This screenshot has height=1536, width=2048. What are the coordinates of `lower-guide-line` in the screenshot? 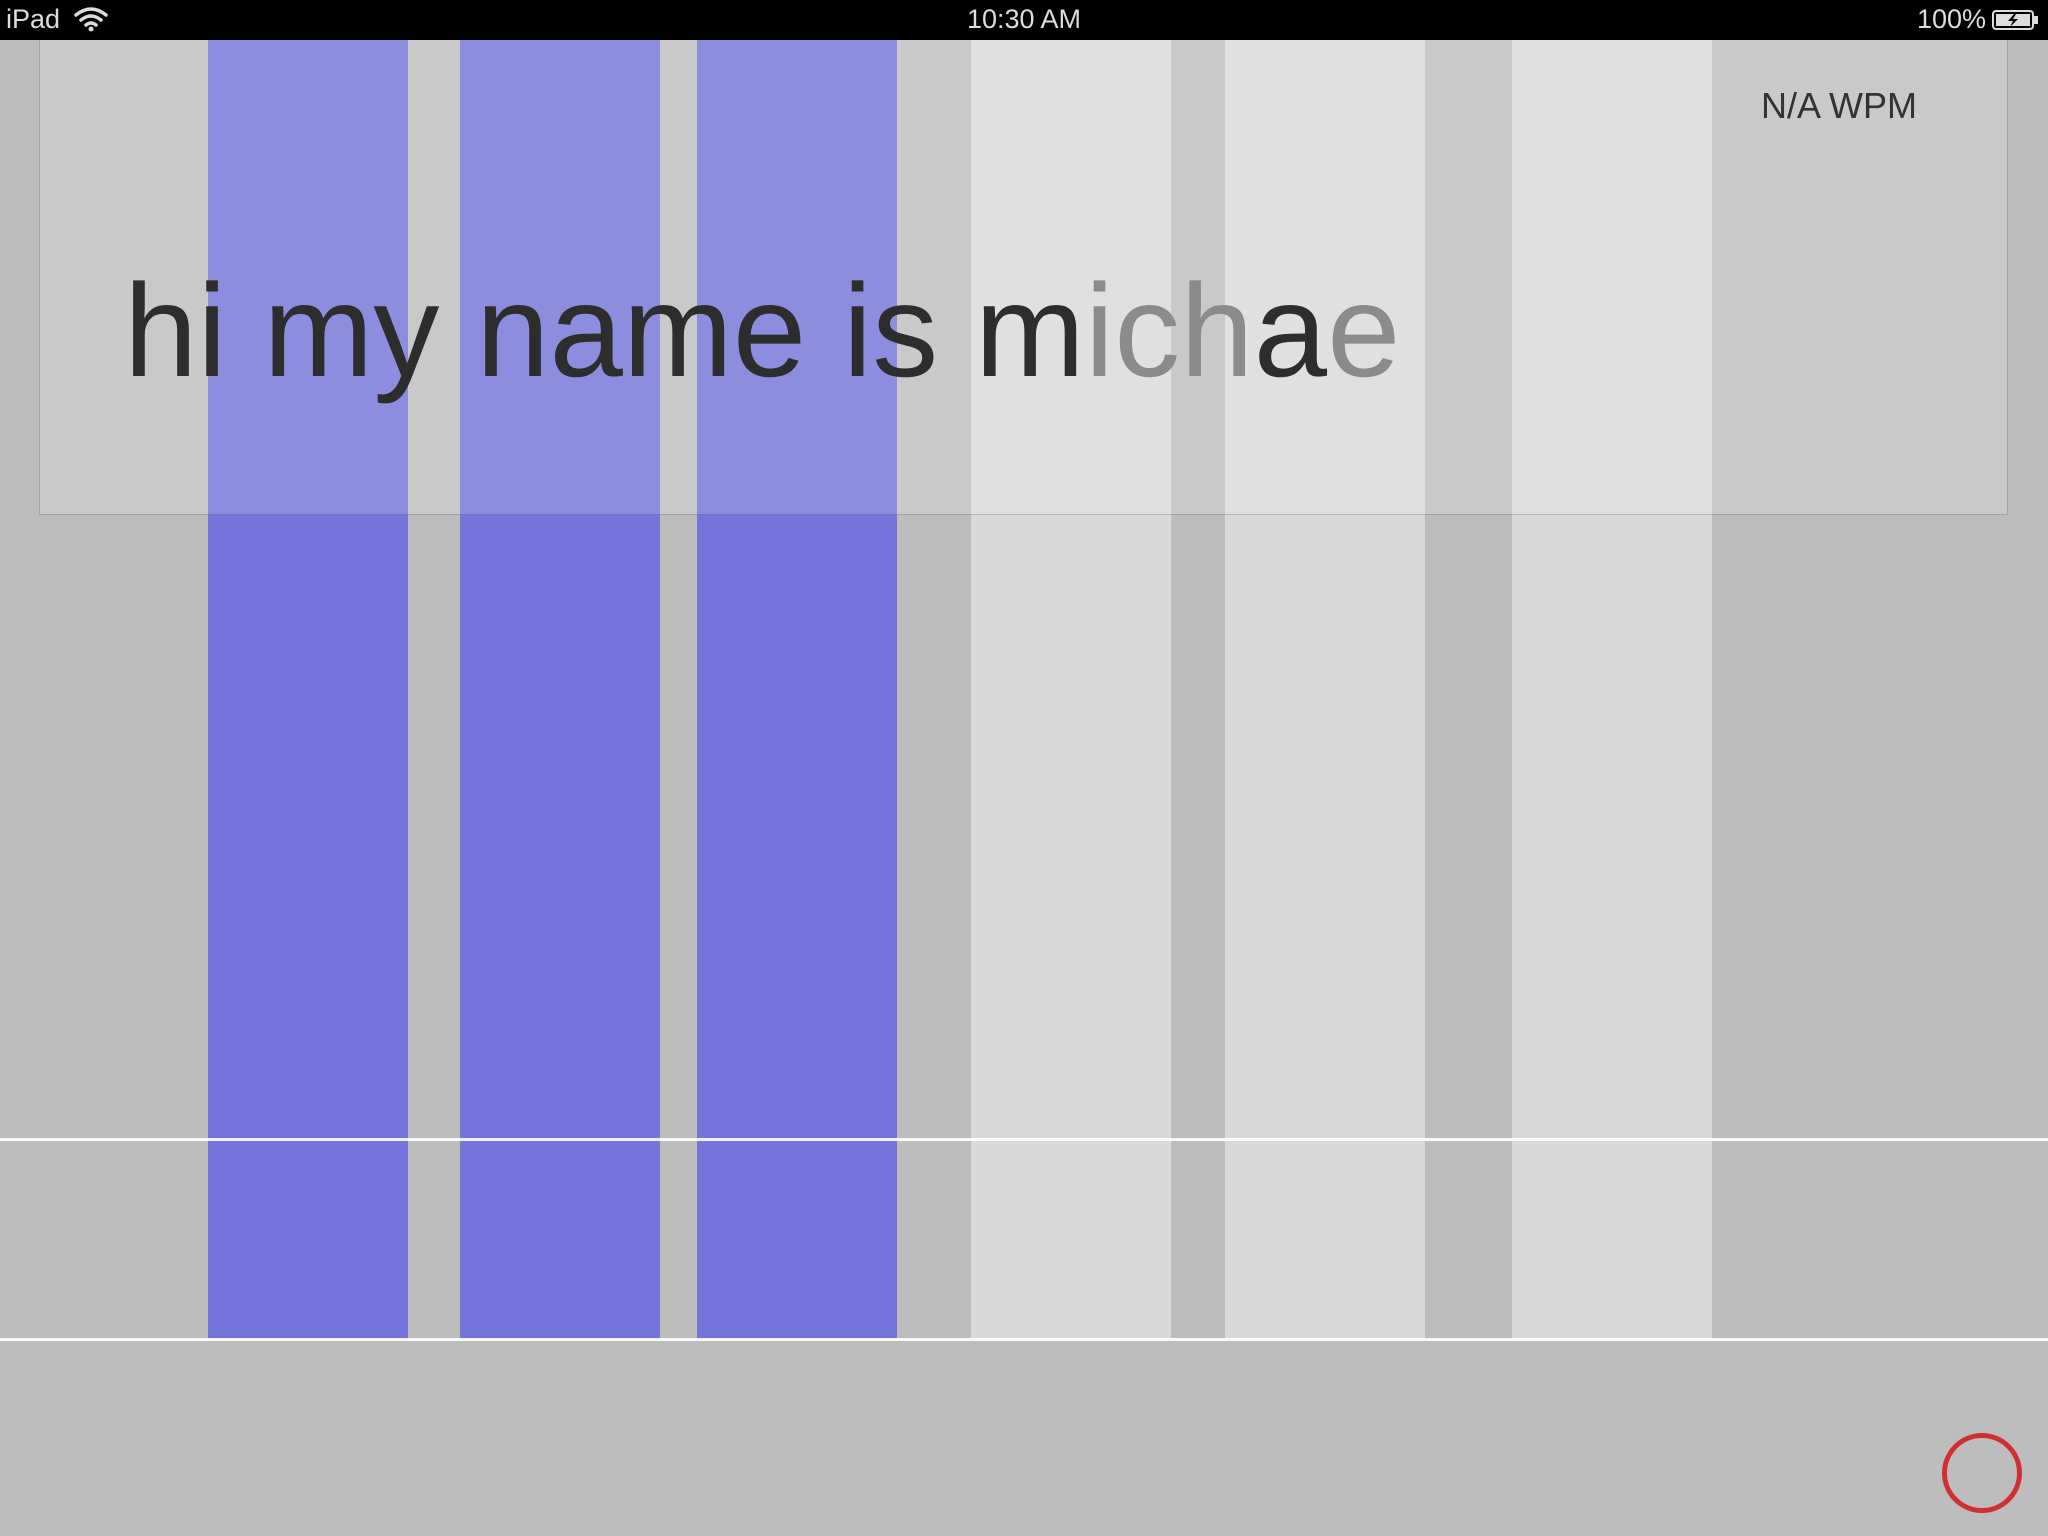 It's located at (1024, 1339).